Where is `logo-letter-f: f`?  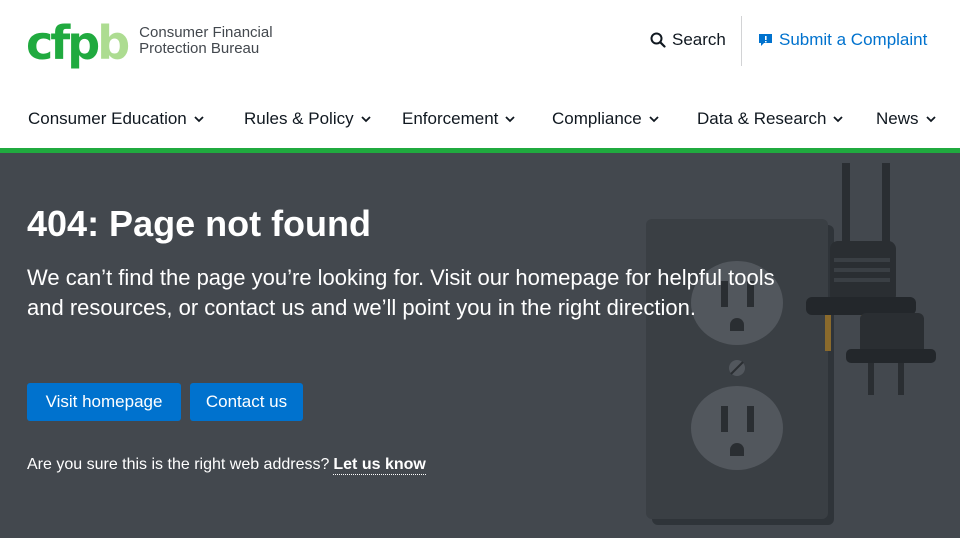
logo-letter-f: f is located at coordinates (60, 43).